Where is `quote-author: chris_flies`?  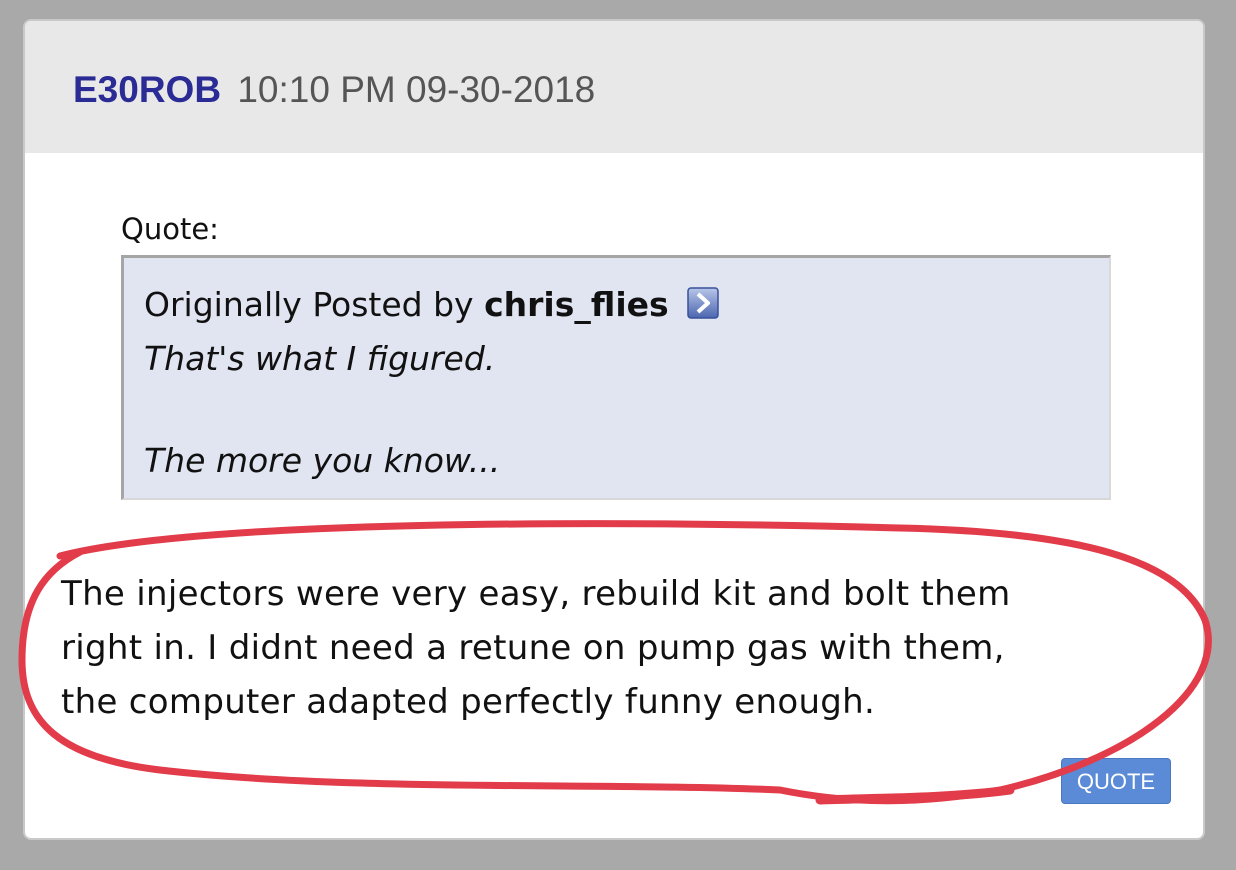 quote-author: chris_flies is located at coordinates (576, 304).